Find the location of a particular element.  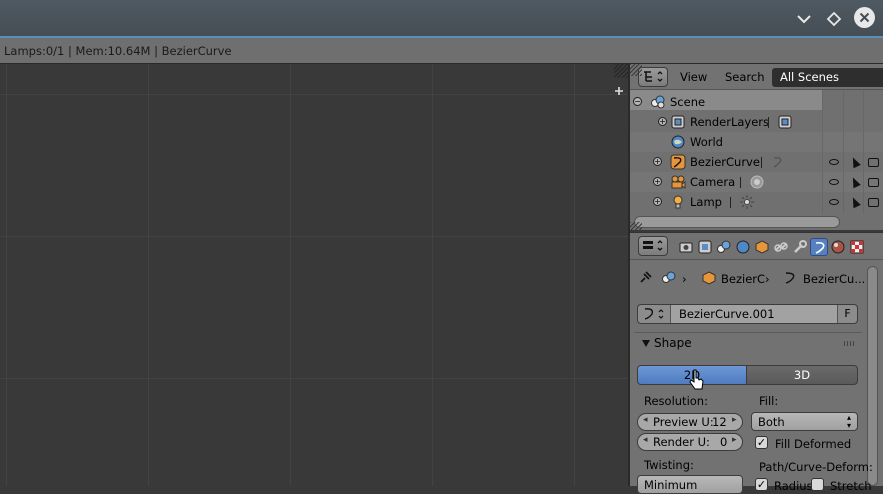

twisting-mode-select: Minimum is located at coordinates (690, 484).